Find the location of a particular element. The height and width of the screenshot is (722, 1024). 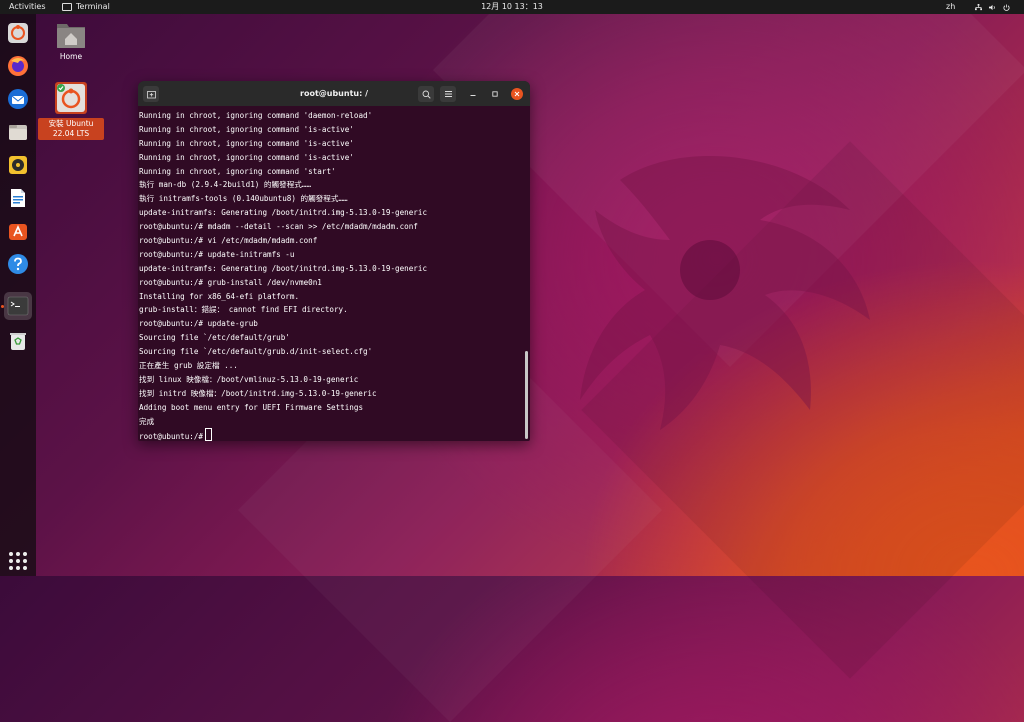

clock: 12月 10 13：13 is located at coordinates (512, 6).